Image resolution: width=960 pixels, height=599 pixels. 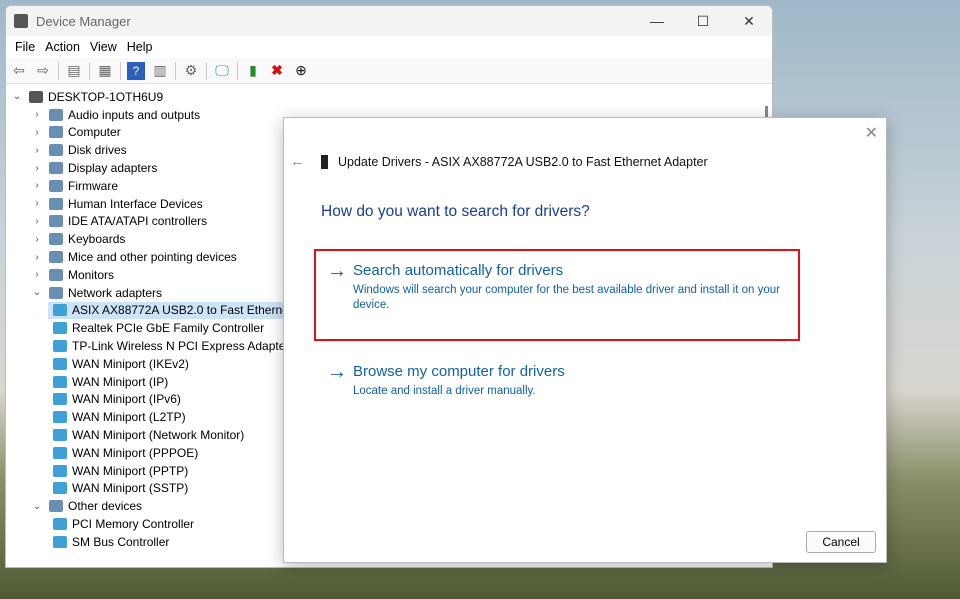 What do you see at coordinates (444, 391) in the screenshot?
I see `option-description: Locate and install a driver manually.` at bounding box center [444, 391].